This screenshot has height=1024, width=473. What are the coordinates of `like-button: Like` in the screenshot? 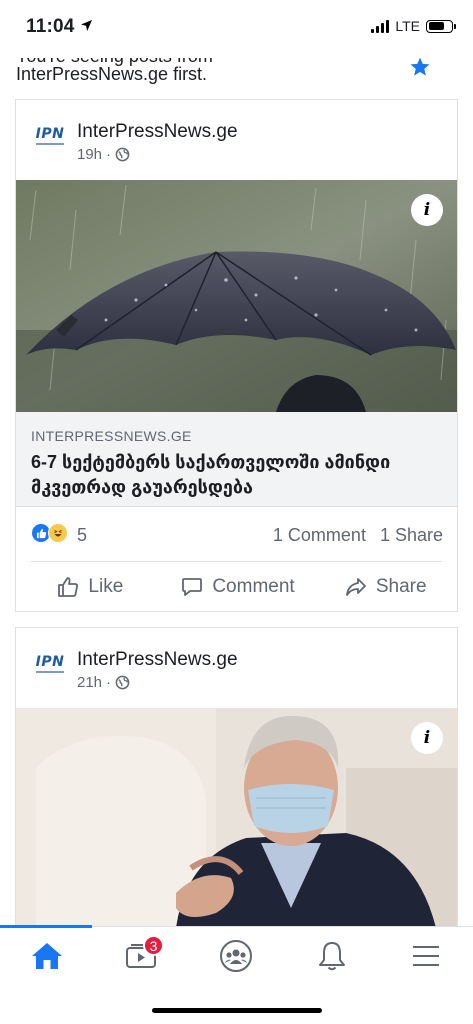 It's located at (90, 586).